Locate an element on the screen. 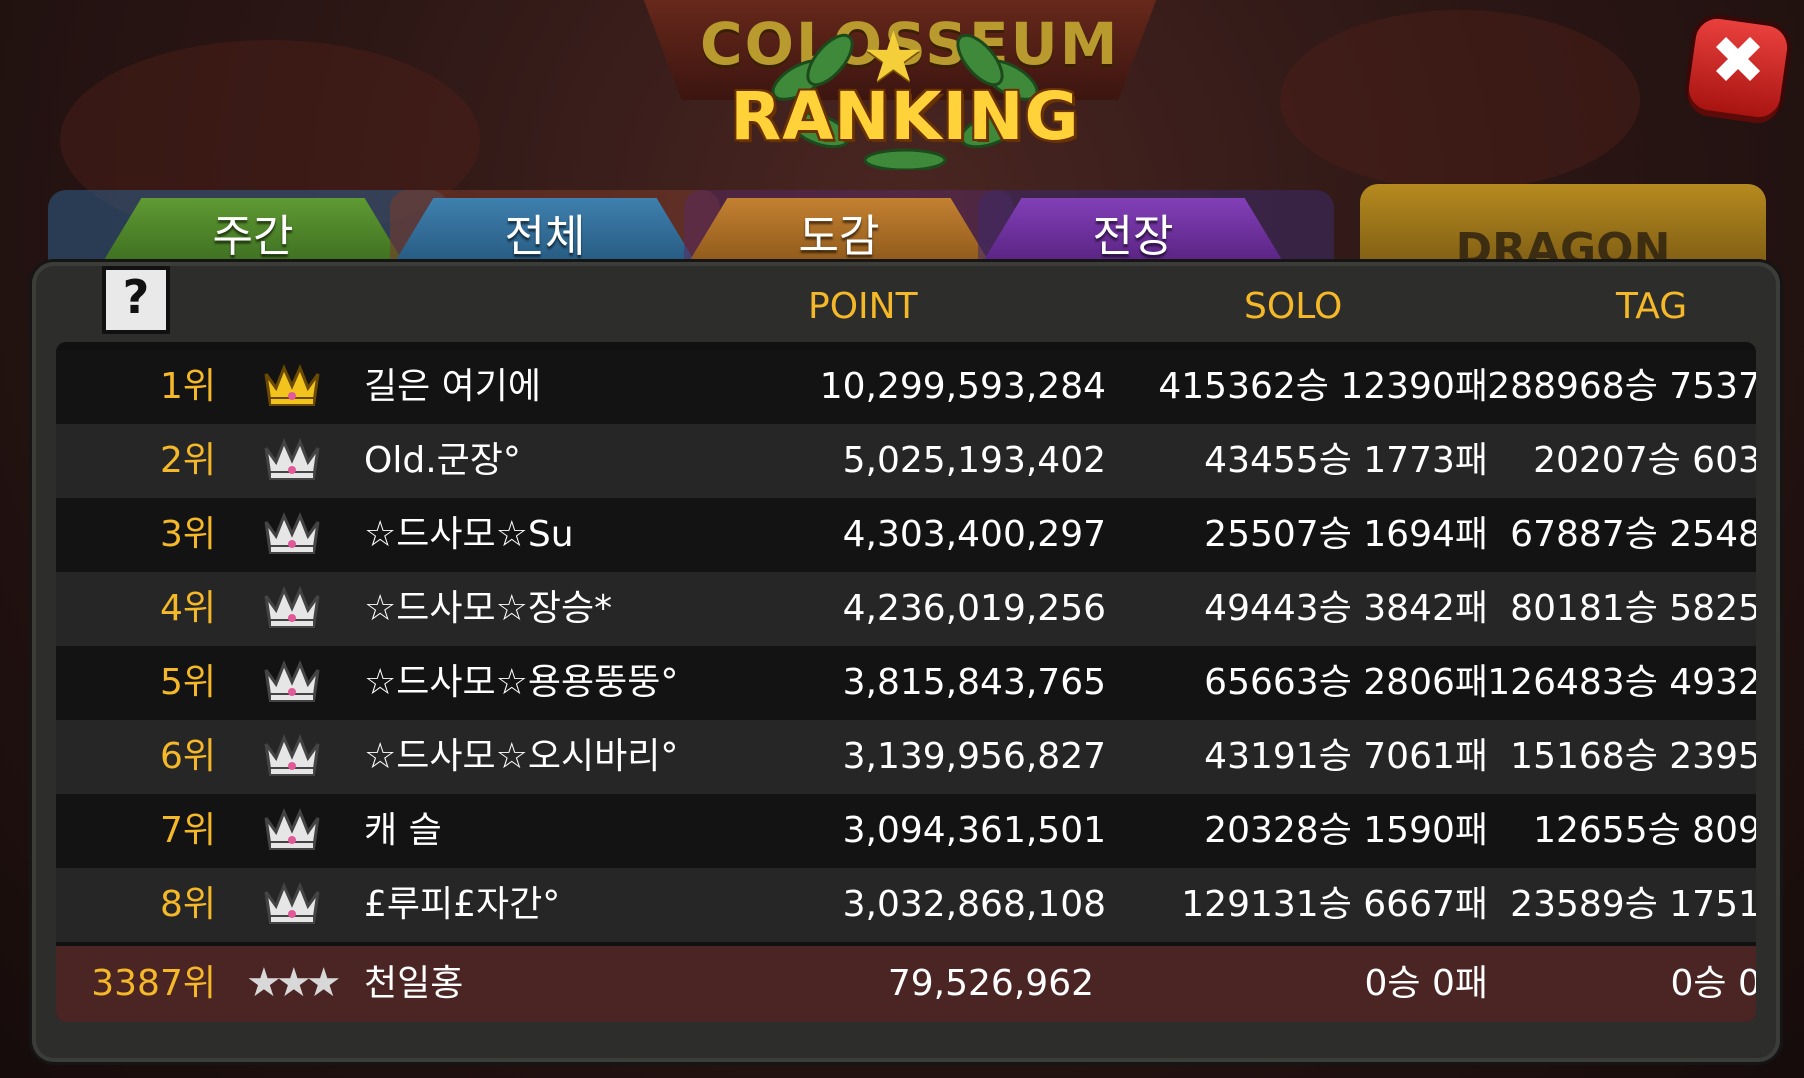 Image resolution: width=1804 pixels, height=1078 pixels. three-stars-icon: ★★★ is located at coordinates (294, 983).